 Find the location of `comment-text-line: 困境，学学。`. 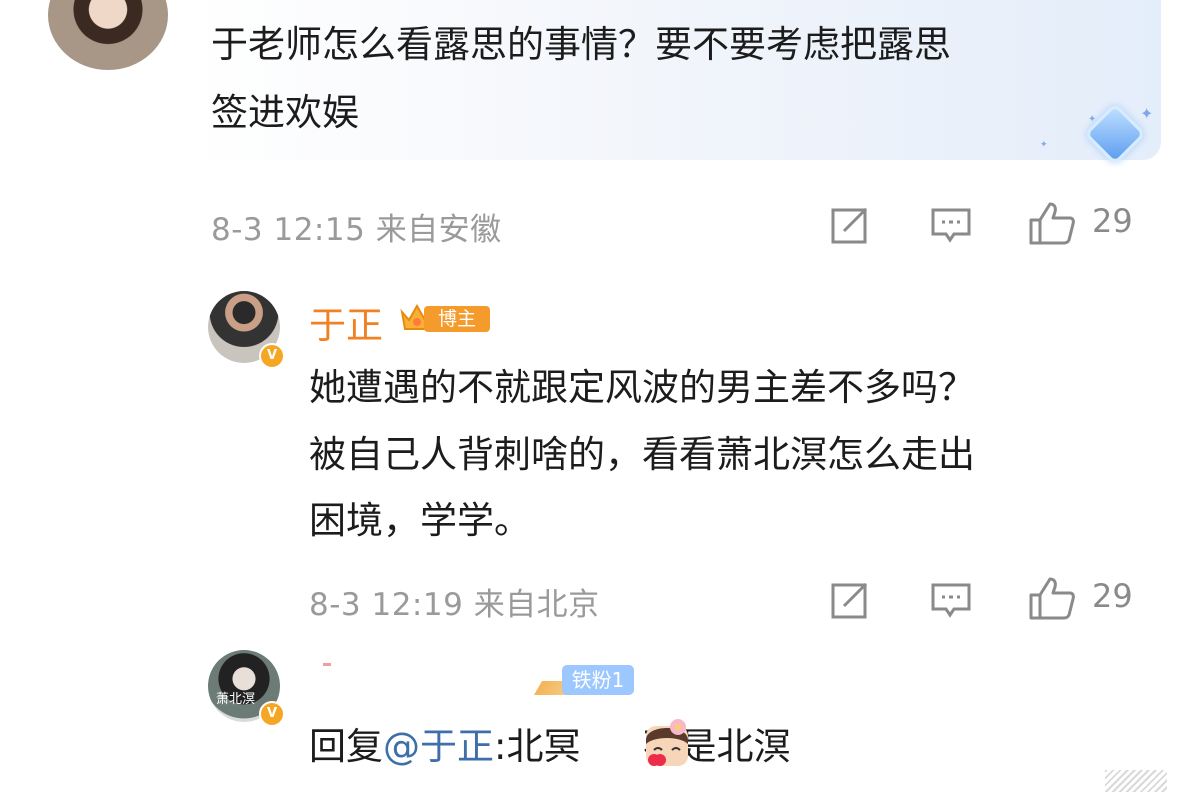

comment-text-line: 困境，学学。 is located at coordinates (420, 520).